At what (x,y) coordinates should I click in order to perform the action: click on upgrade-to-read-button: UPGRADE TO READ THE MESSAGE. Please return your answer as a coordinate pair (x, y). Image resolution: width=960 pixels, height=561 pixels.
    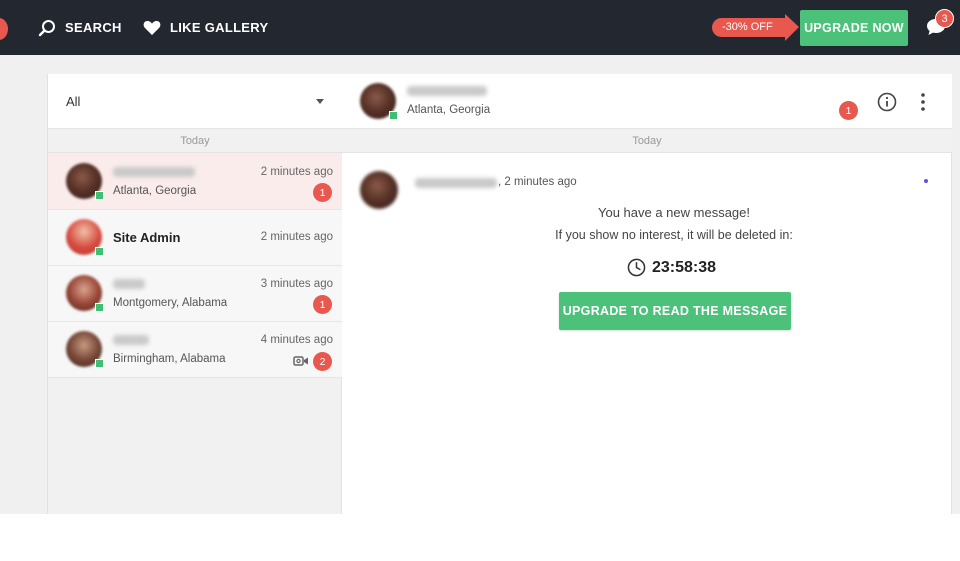
    Looking at the image, I should click on (675, 311).